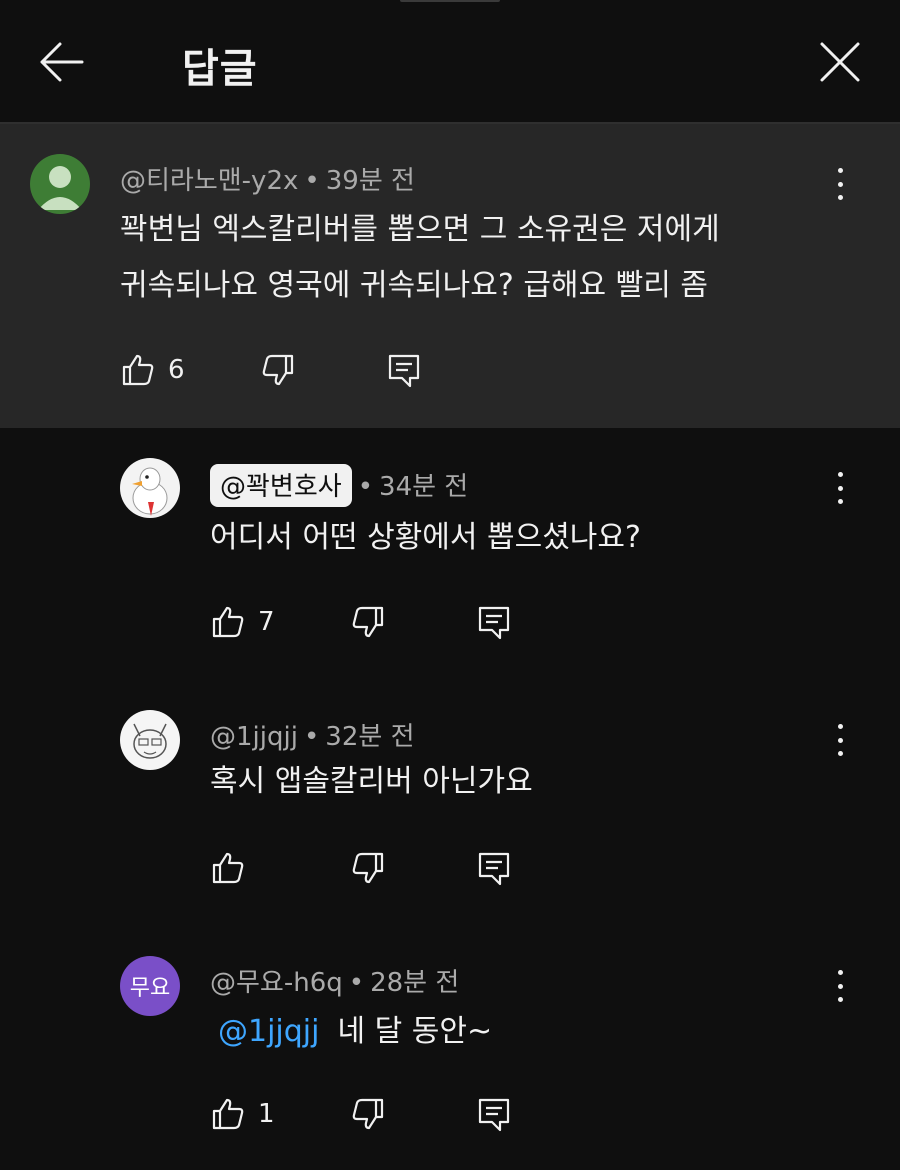 Image resolution: width=900 pixels, height=1170 pixels. What do you see at coordinates (209, 181) in the screenshot?
I see `comment-author: @티라노맨-y2x` at bounding box center [209, 181].